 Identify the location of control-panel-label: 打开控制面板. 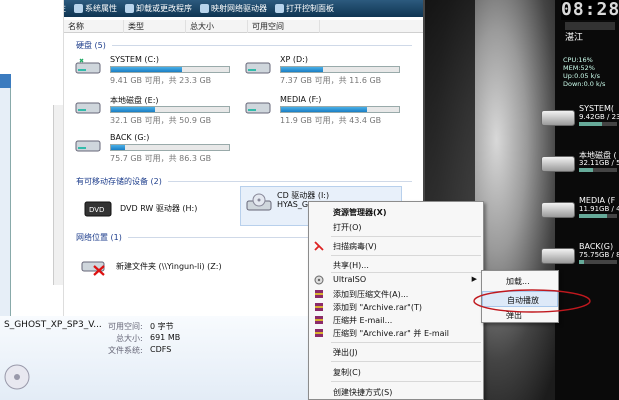
(310, 8).